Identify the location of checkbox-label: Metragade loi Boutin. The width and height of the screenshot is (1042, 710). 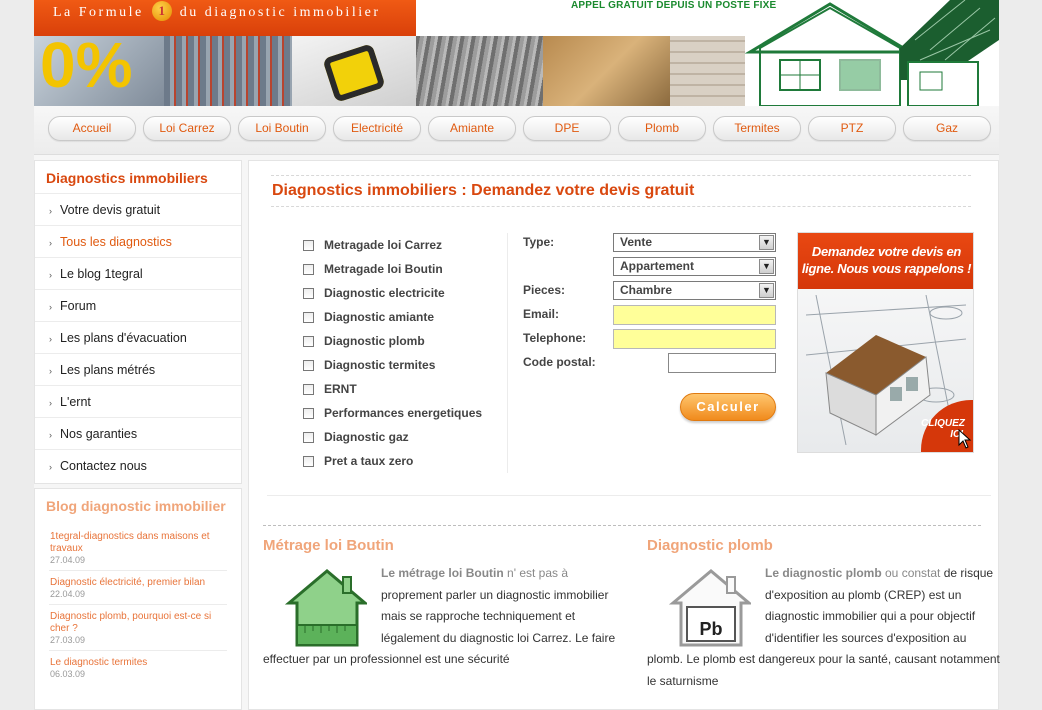
(383, 269).